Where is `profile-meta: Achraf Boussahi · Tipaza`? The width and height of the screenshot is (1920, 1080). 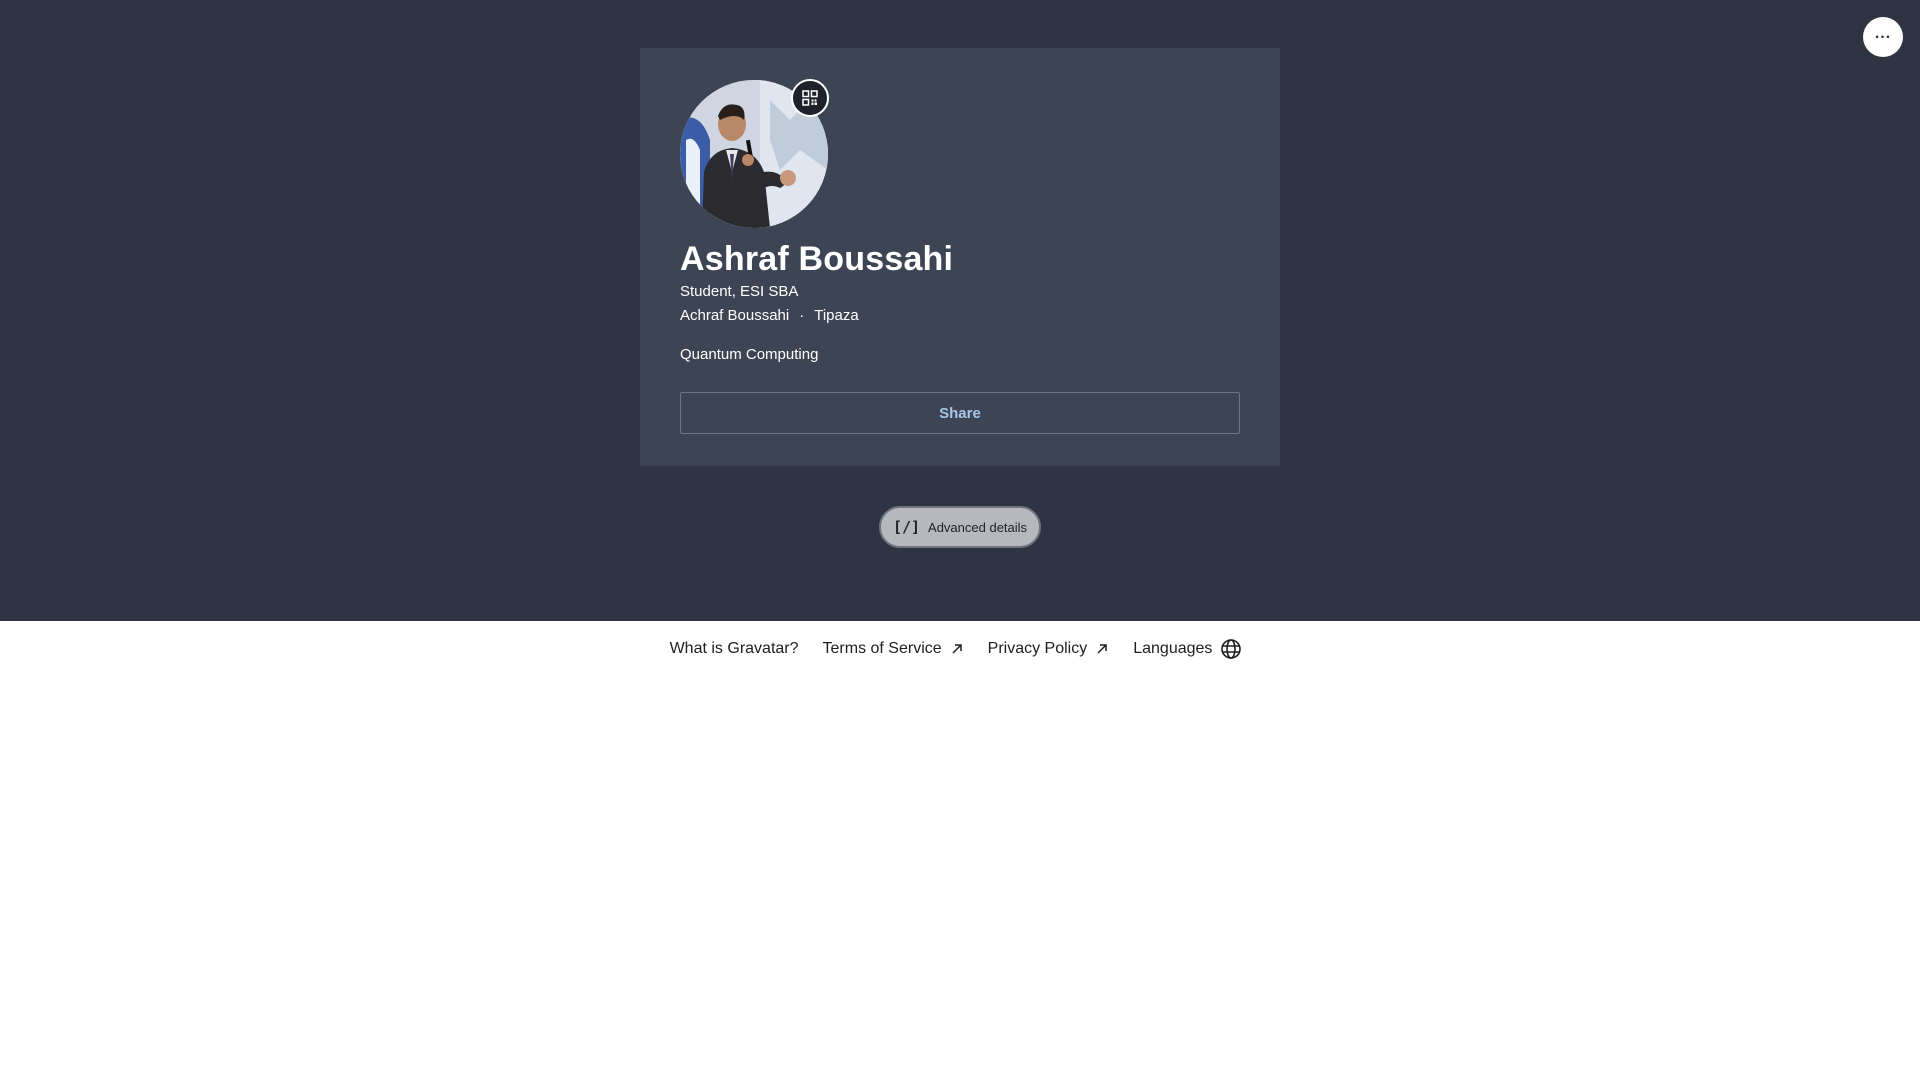
profile-meta: Achraf Boussahi · Tipaza is located at coordinates (769, 315).